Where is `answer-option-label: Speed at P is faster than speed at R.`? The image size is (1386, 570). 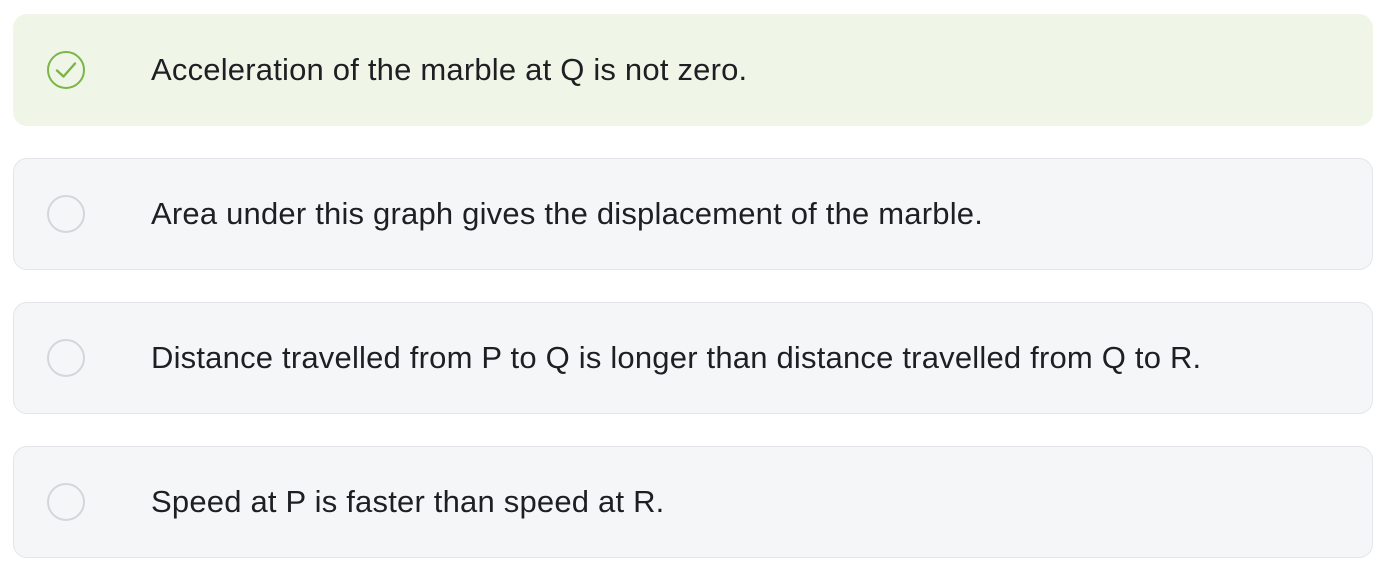
answer-option-label: Speed at P is faster than speed at R. is located at coordinates (408, 501).